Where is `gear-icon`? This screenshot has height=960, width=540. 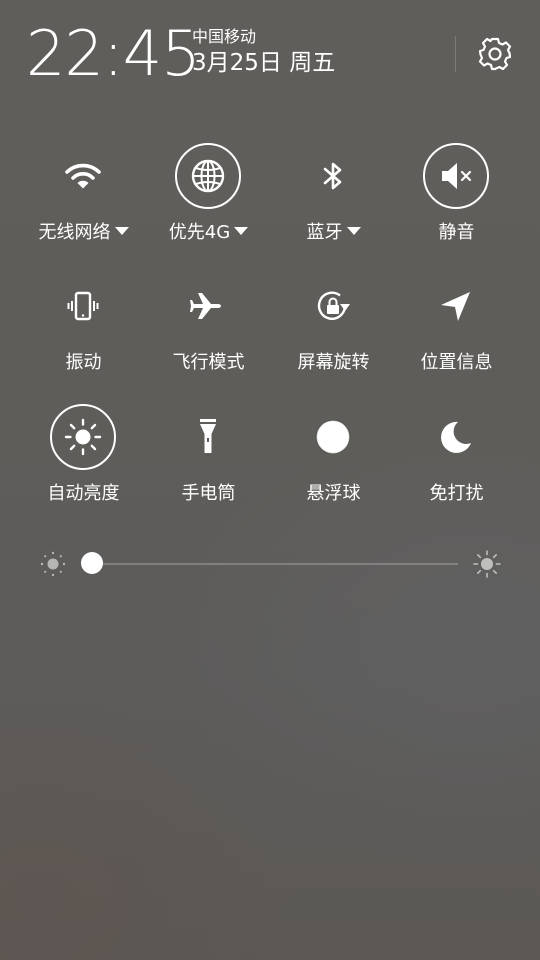 gear-icon is located at coordinates (495, 54).